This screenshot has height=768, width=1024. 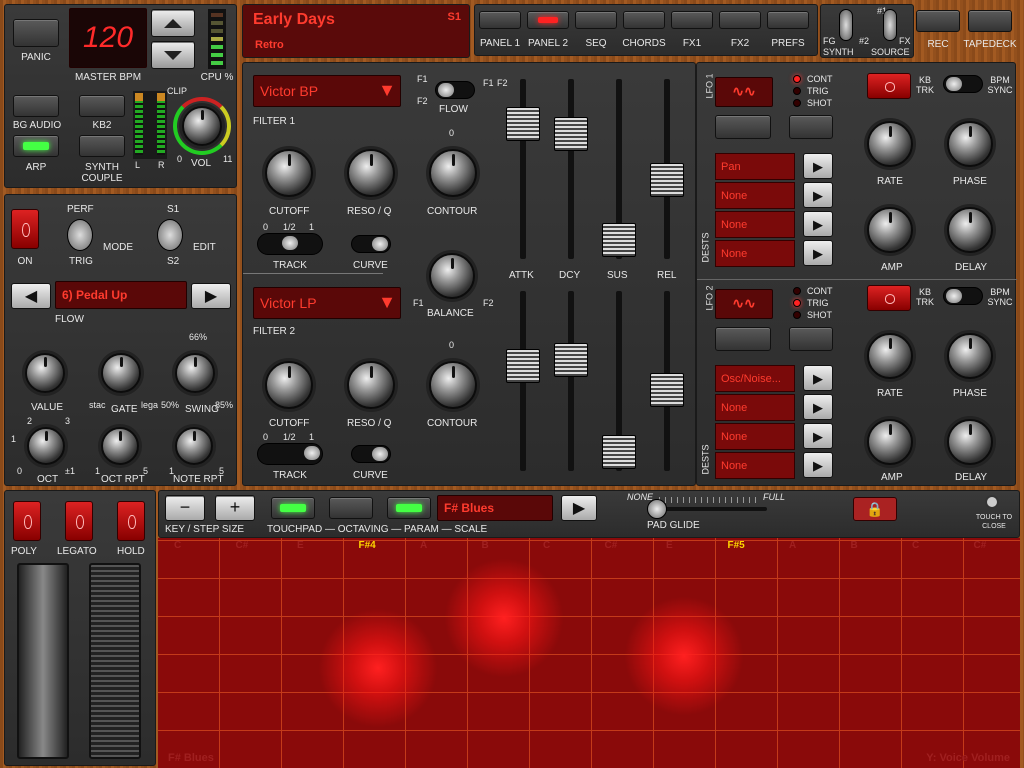 I want to click on lfo1-kbtrk-switch, so click(x=889, y=86).